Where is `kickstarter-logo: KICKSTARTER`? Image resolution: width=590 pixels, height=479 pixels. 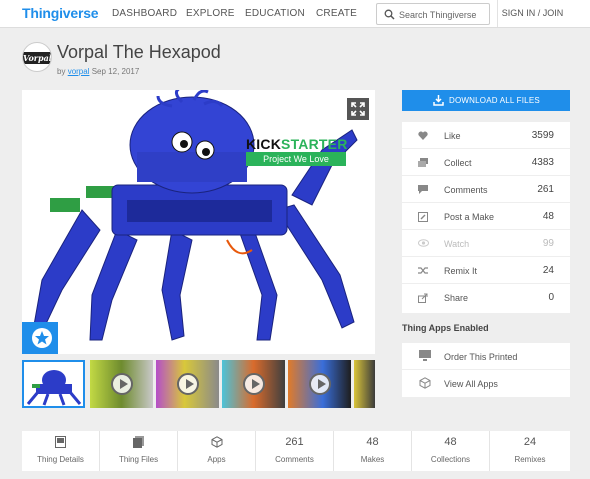
kickstarter-logo: KICKSTARTER is located at coordinates (297, 144).